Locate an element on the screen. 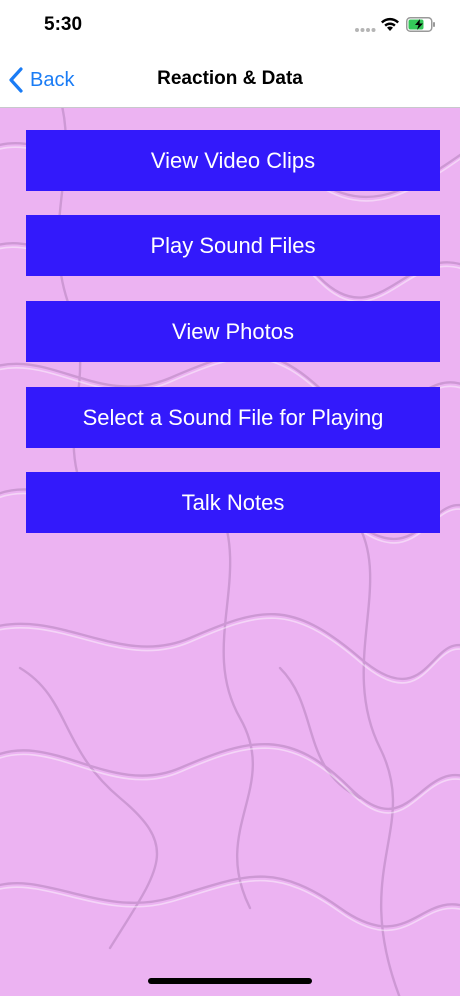 This screenshot has height=996, width=460. page-title: Reaction & Data is located at coordinates (230, 78).